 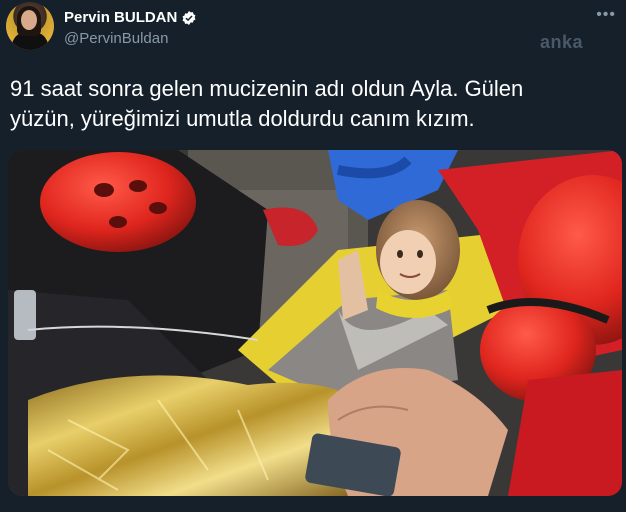 I want to click on author-avatar, so click(x=30, y=26).